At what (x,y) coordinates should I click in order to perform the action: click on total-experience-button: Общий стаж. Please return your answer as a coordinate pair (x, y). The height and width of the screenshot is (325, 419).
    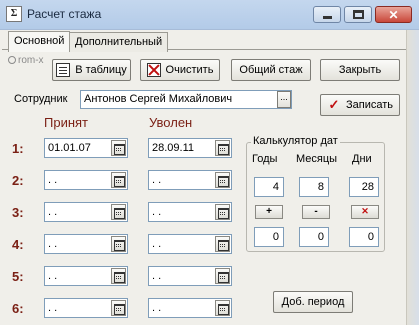
    Looking at the image, I should click on (271, 70).